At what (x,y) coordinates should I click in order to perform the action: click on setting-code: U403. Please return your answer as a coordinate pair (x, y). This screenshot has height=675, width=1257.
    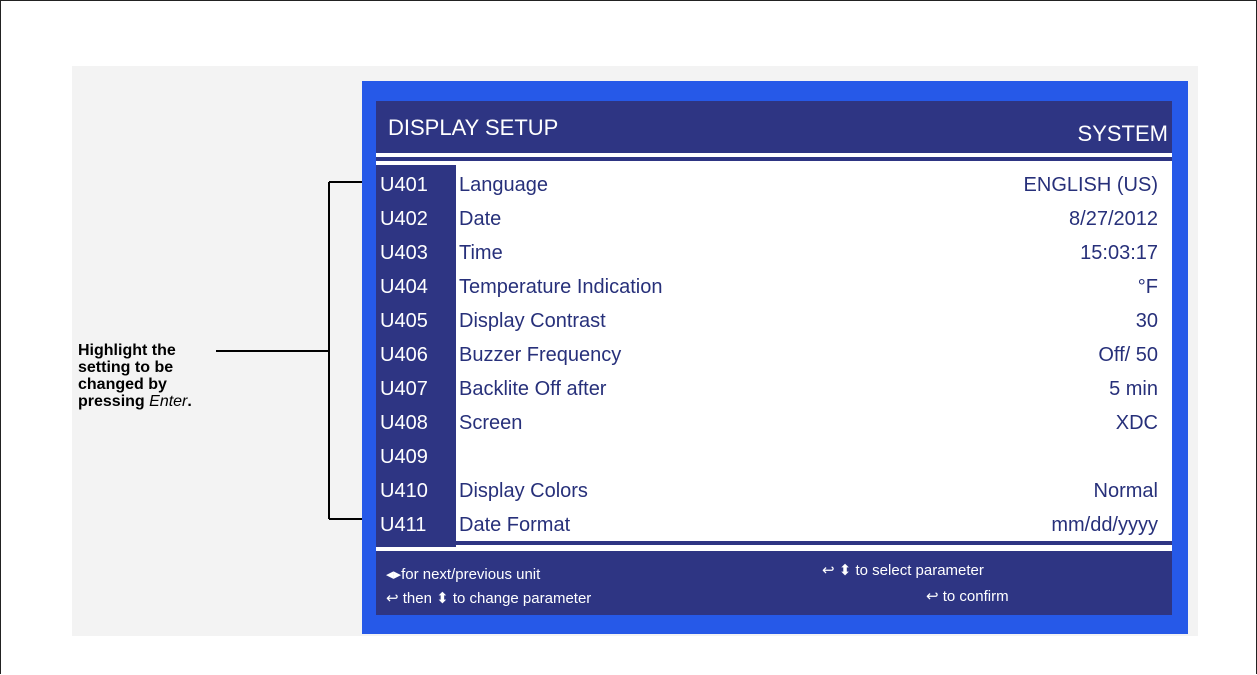
    Looking at the image, I should click on (404, 253).